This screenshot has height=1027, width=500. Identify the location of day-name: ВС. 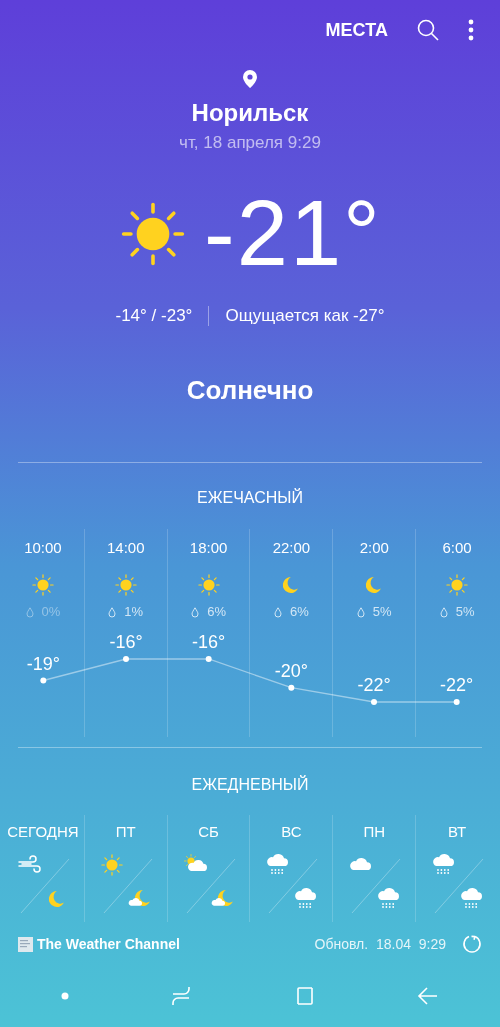
(291, 832).